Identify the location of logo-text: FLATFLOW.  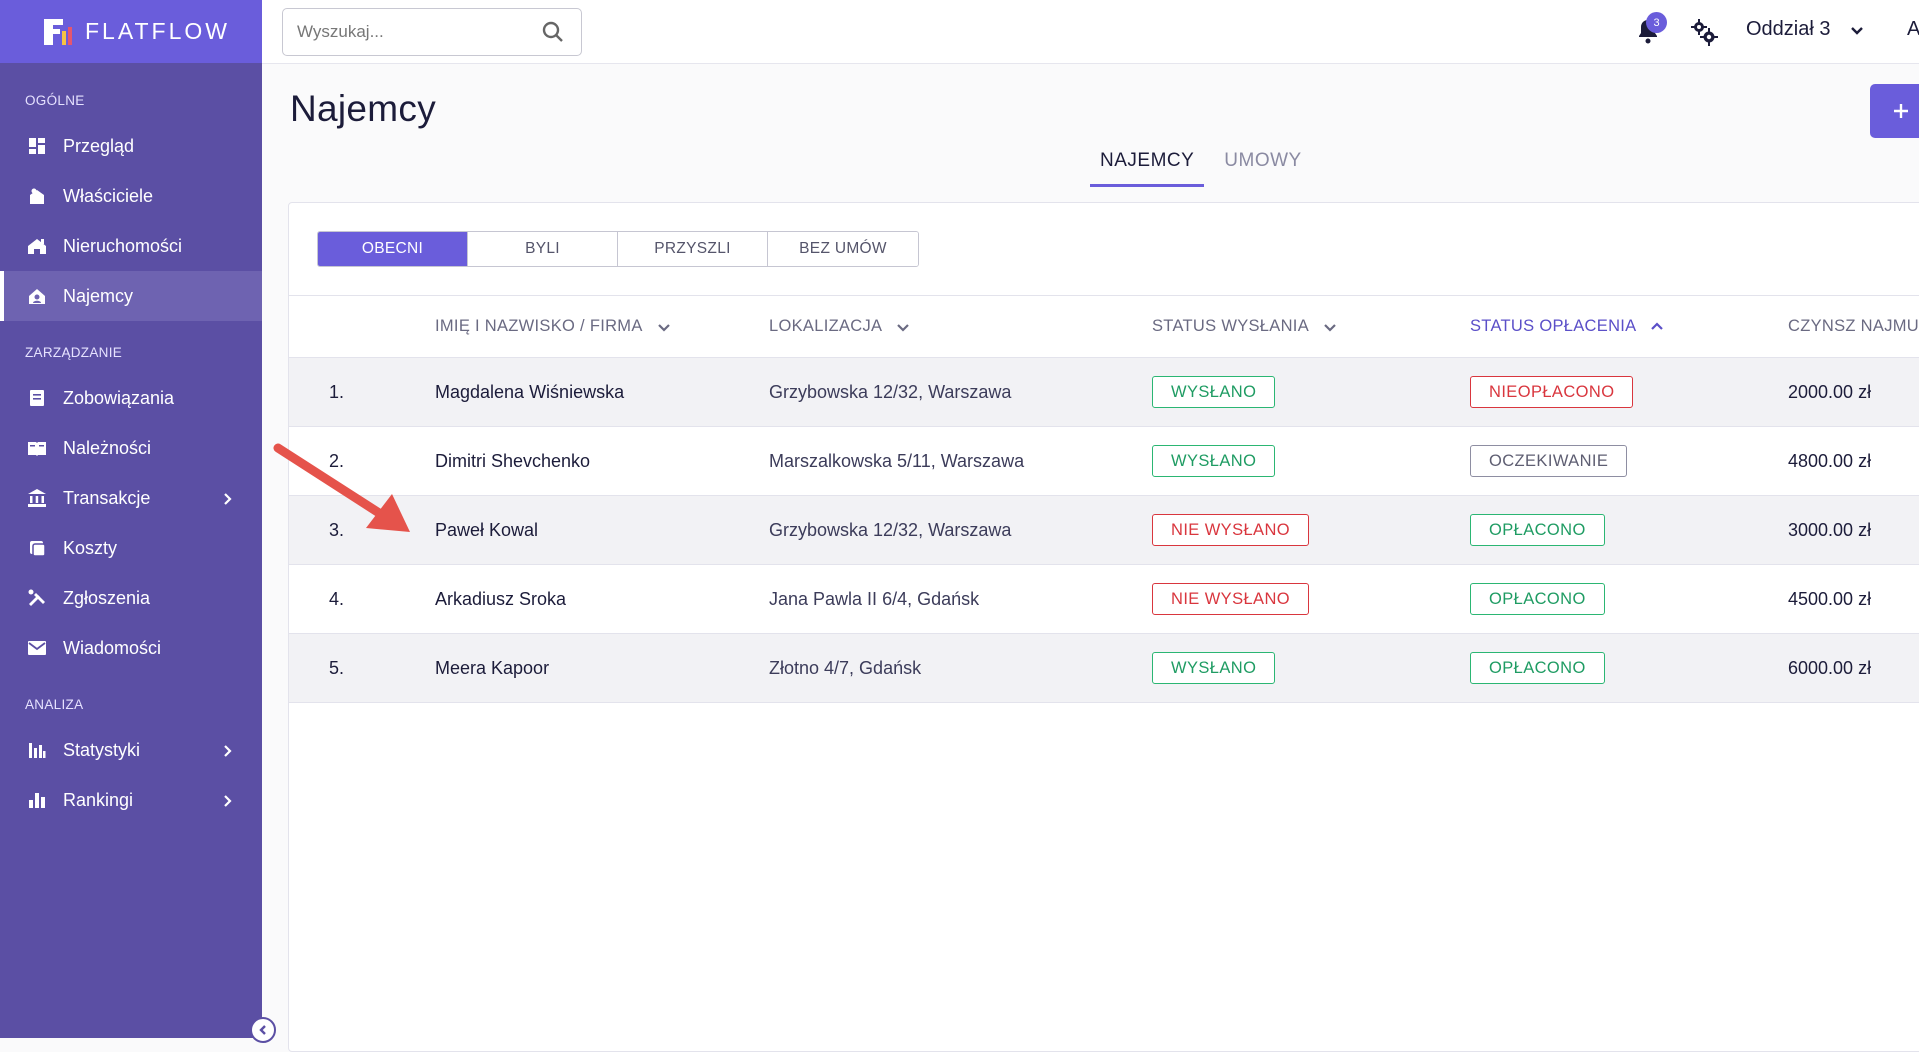
(157, 31).